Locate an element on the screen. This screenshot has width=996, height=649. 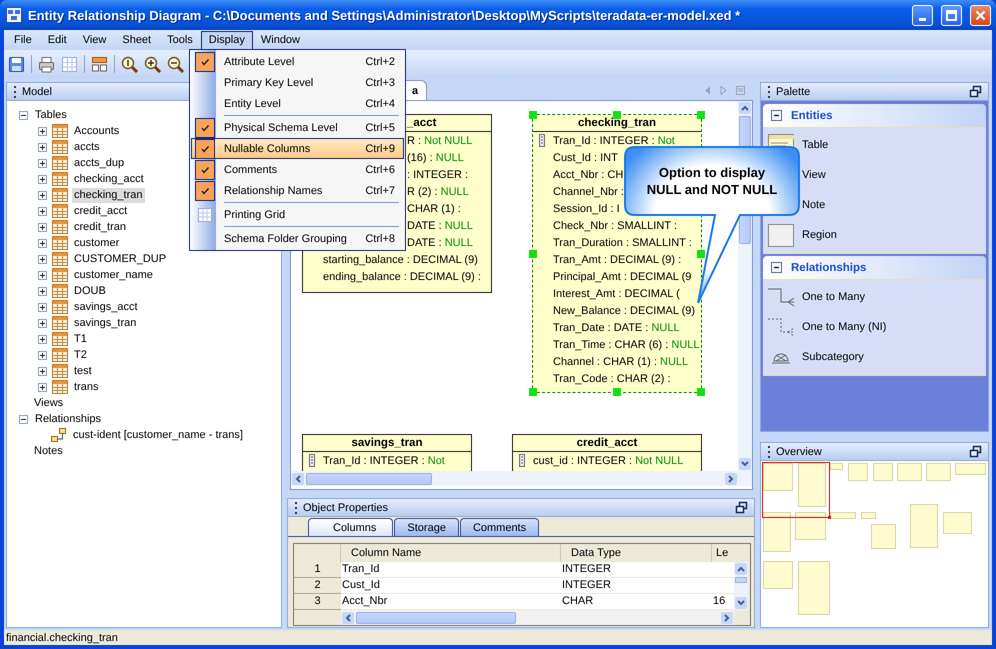
column-definition: Check_Nbr : SMALLINT : is located at coordinates (615, 226).